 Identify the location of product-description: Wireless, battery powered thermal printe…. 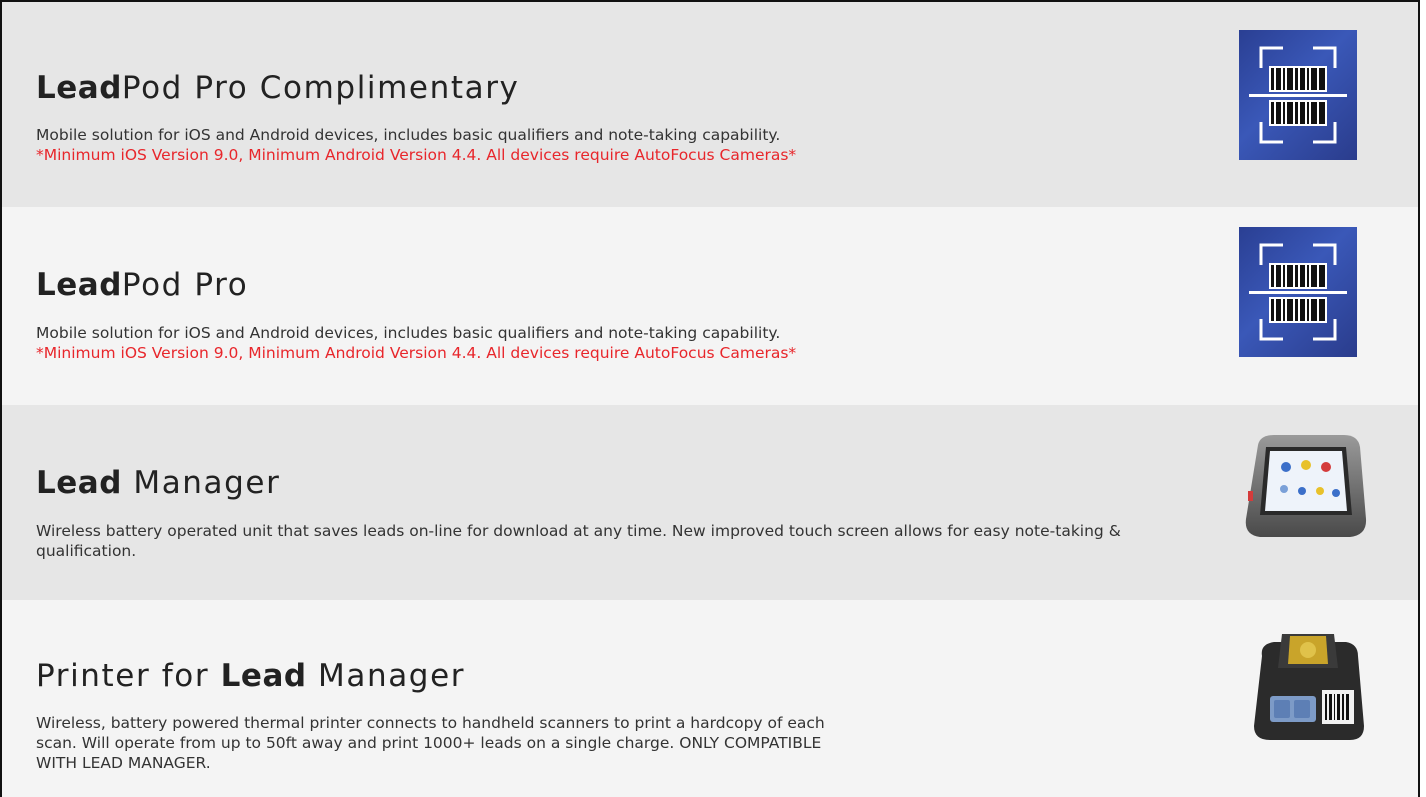
(446, 743).